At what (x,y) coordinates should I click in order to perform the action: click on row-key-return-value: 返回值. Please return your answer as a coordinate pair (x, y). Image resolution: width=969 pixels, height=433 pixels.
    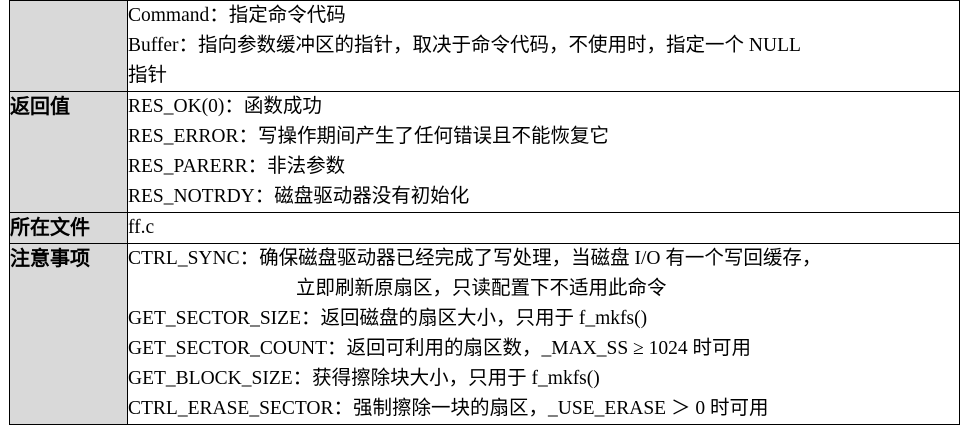
    Looking at the image, I should click on (68, 152).